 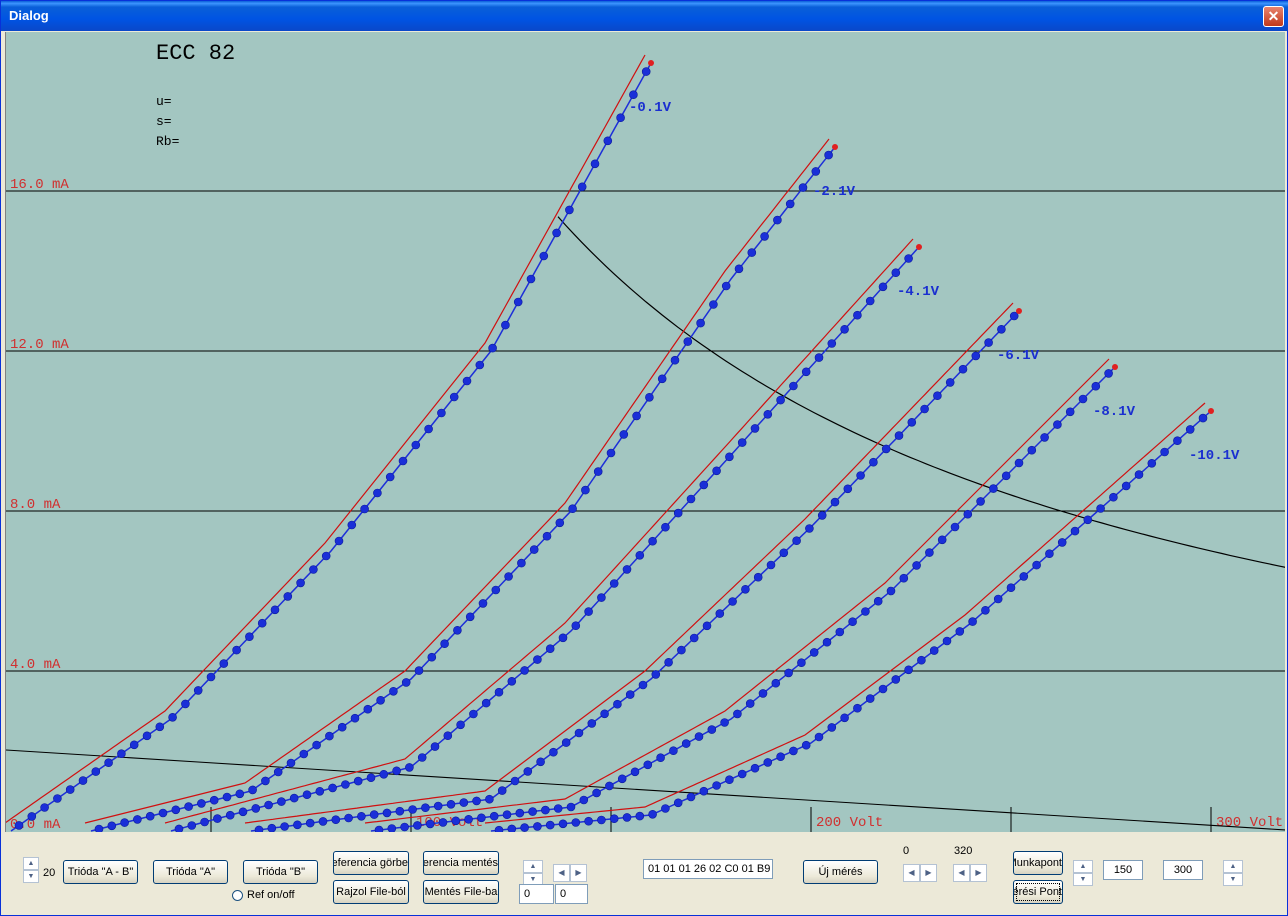 I want to click on high-down-icon: ▼, so click(x=1233, y=879).